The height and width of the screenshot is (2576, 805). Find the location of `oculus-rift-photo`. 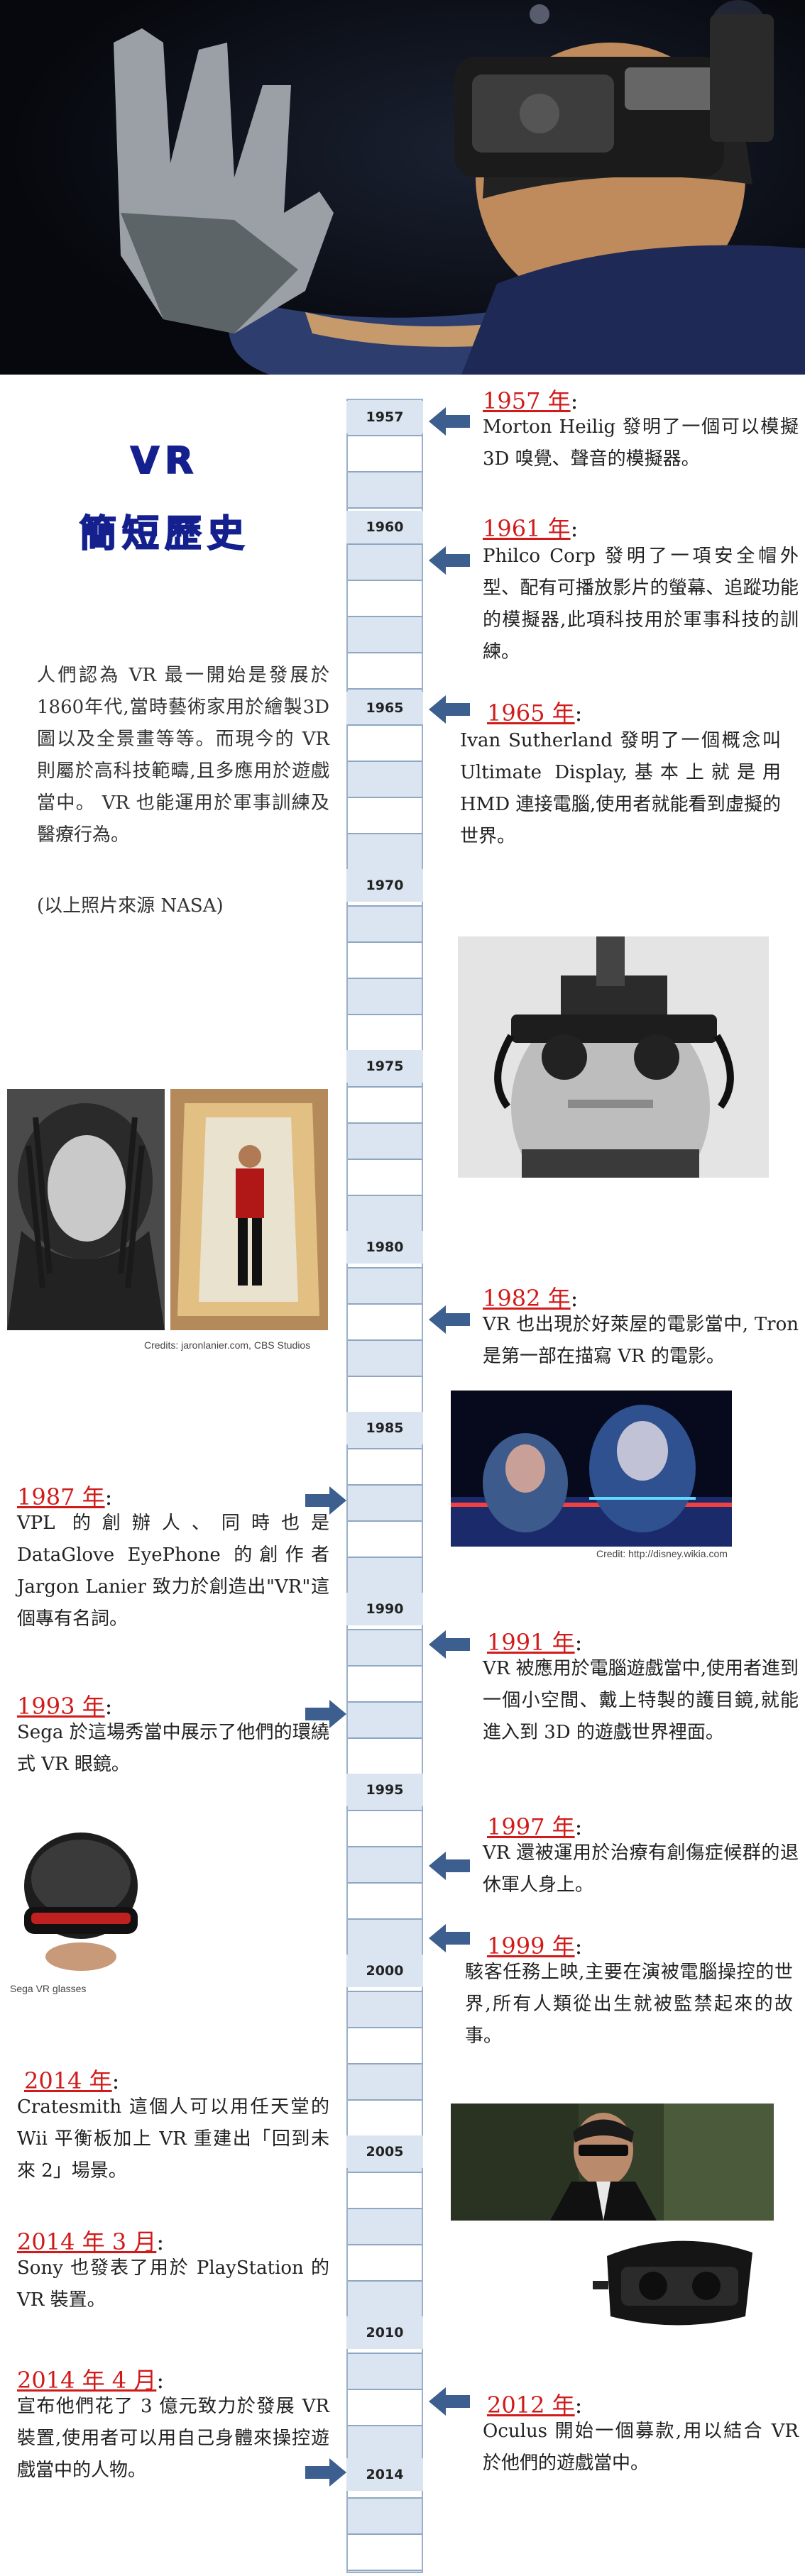

oculus-rift-photo is located at coordinates (678, 2283).